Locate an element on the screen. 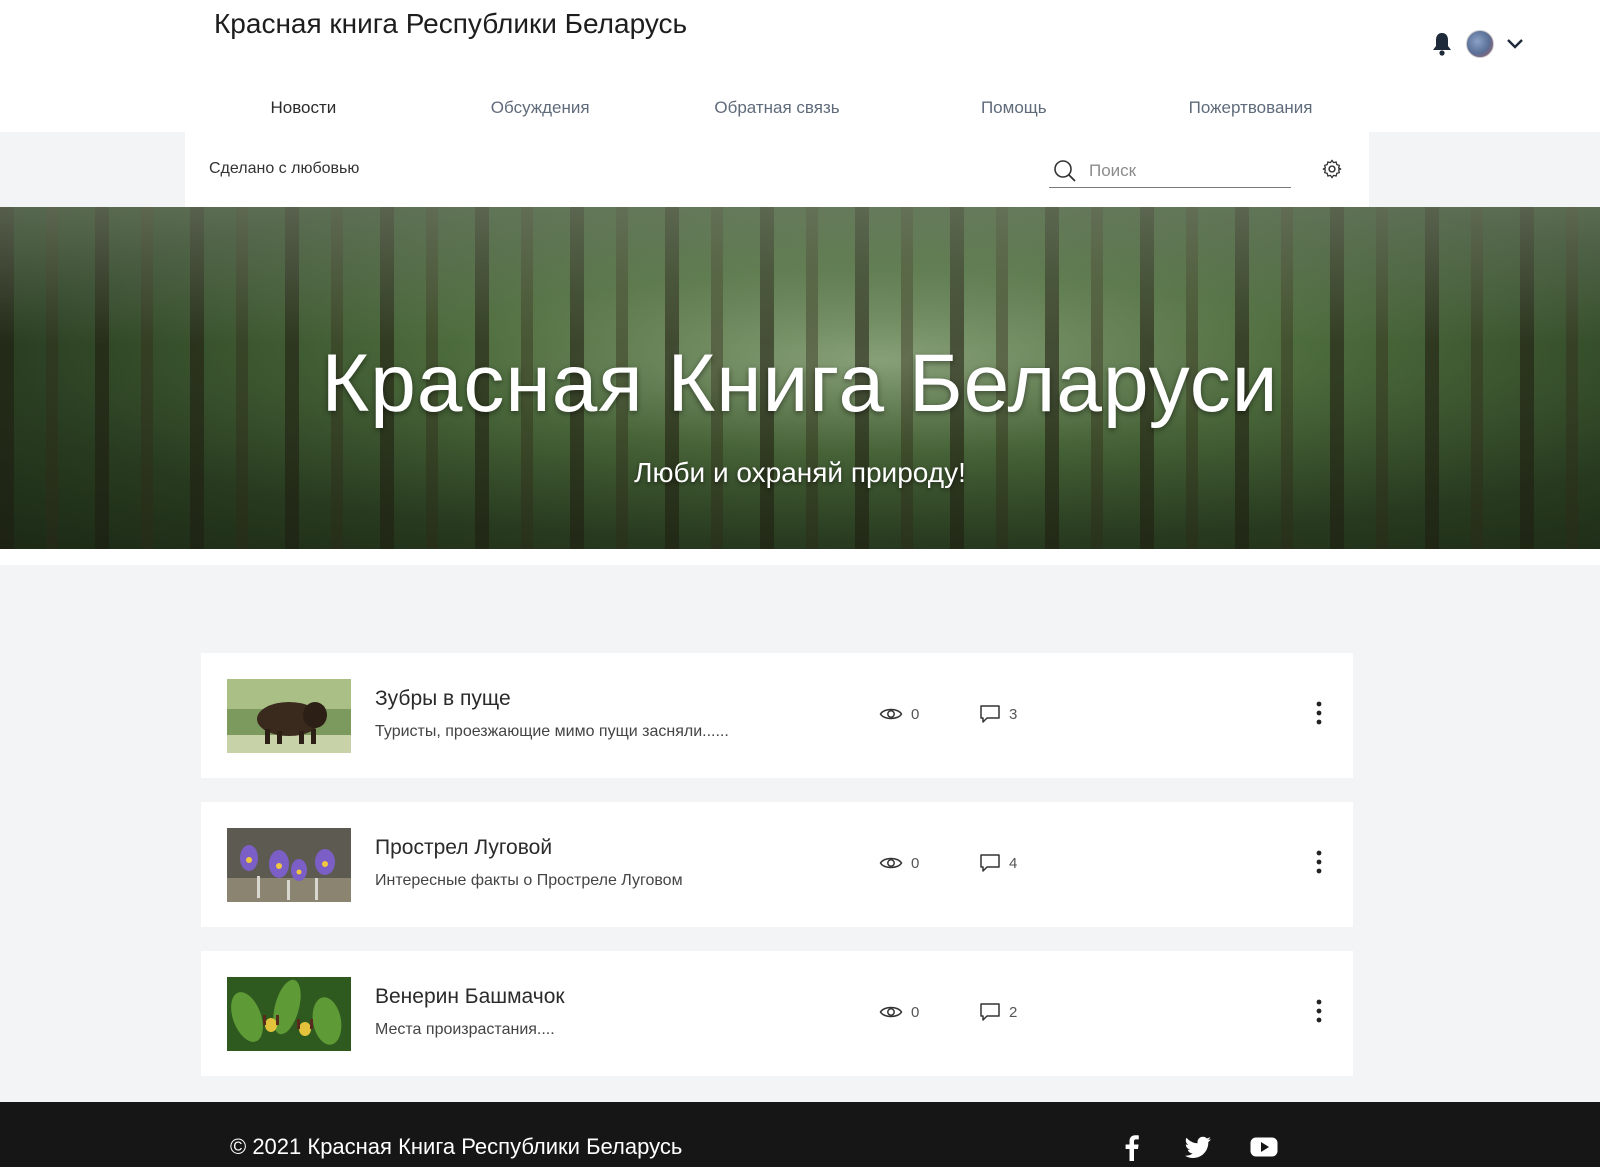 This screenshot has height=1167, width=1600. nav-item-help: Помощь is located at coordinates (1013, 108).